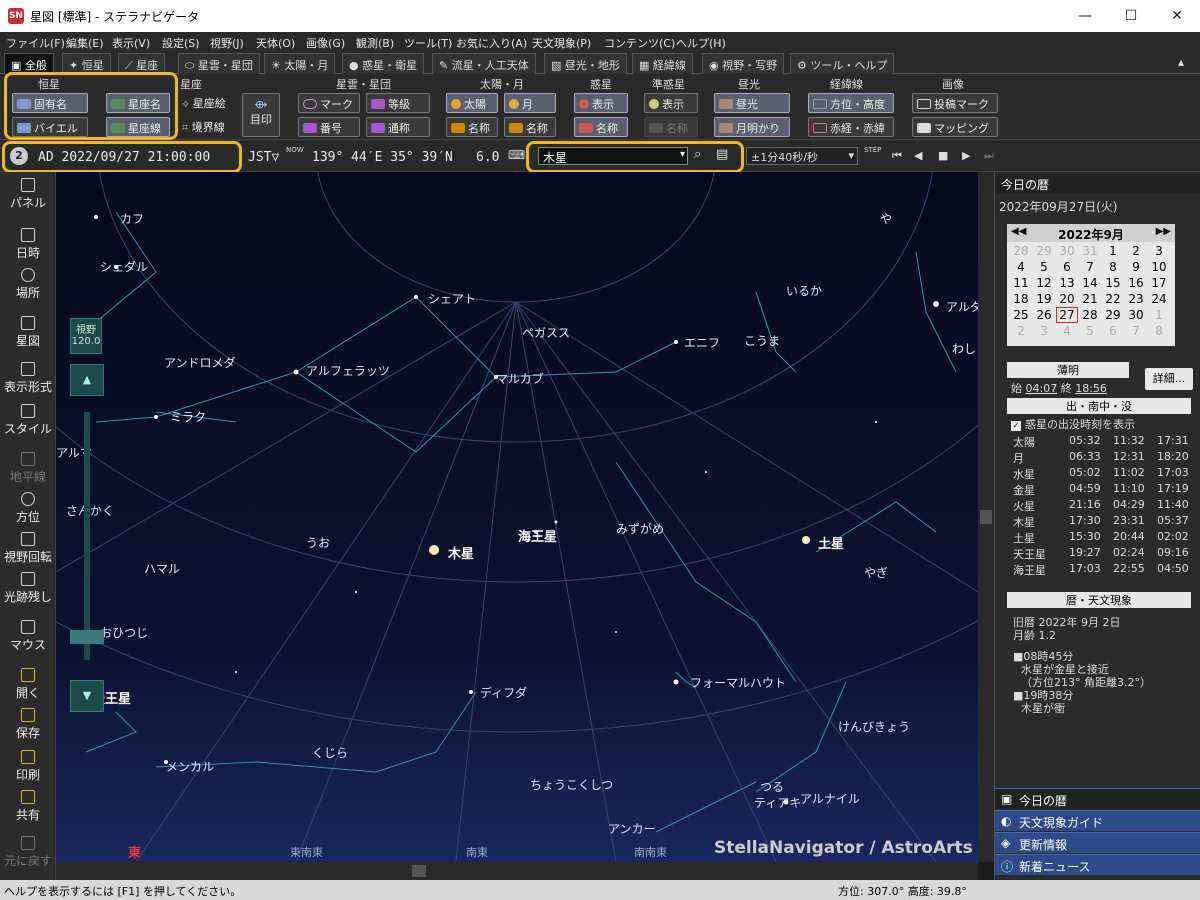  What do you see at coordinates (743, 63) in the screenshot?
I see `tab-fov: ◉ 視野・写野` at bounding box center [743, 63].